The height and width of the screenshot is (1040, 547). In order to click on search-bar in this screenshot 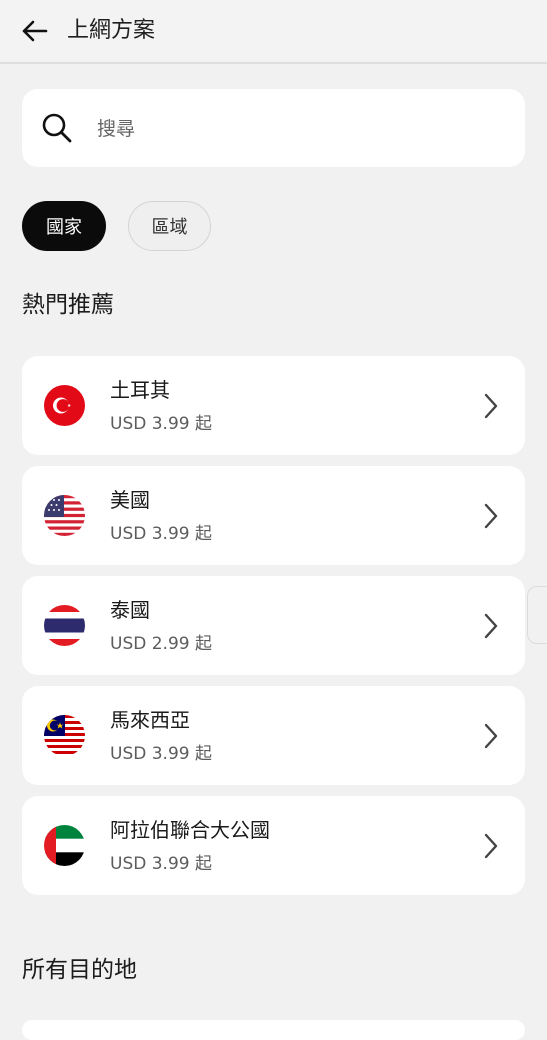, I will do `click(273, 128)`.